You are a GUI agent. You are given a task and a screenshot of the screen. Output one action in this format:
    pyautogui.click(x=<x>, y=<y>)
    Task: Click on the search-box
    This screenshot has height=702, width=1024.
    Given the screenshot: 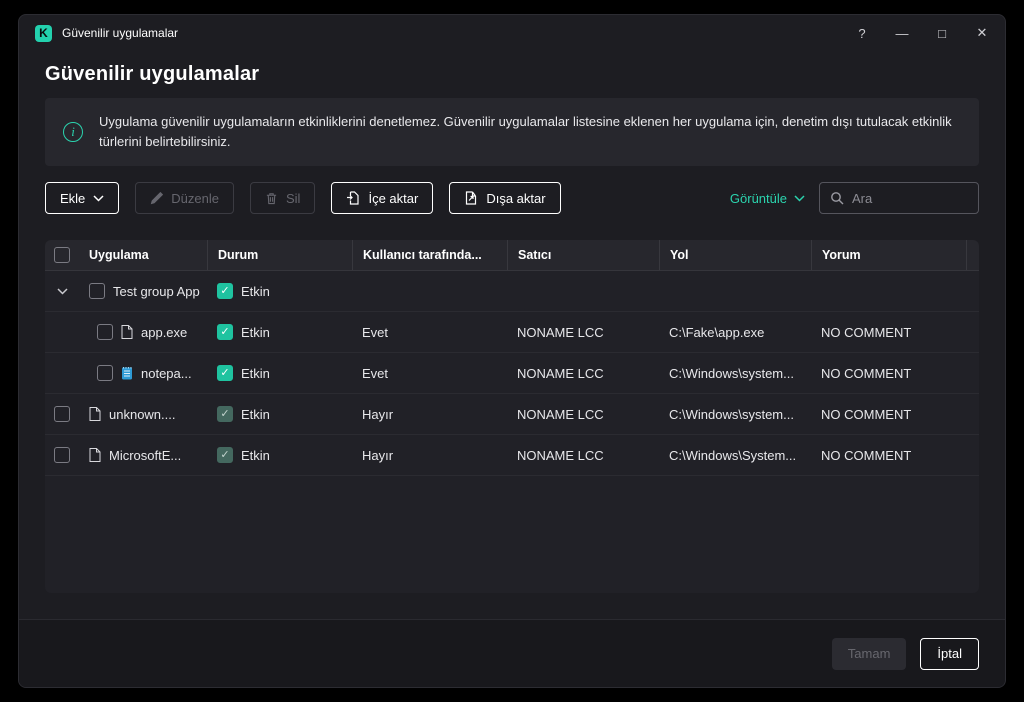 What is the action you would take?
    pyautogui.click(x=899, y=198)
    